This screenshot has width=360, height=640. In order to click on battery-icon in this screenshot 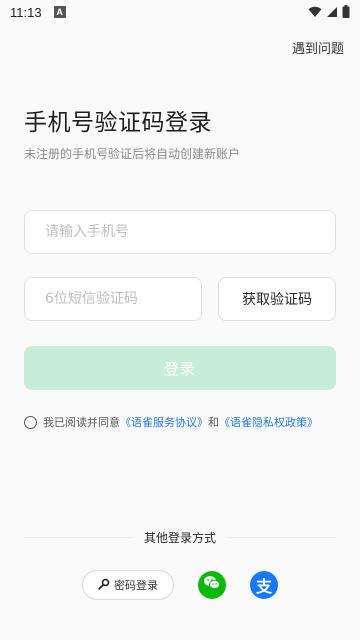, I will do `click(346, 12)`.